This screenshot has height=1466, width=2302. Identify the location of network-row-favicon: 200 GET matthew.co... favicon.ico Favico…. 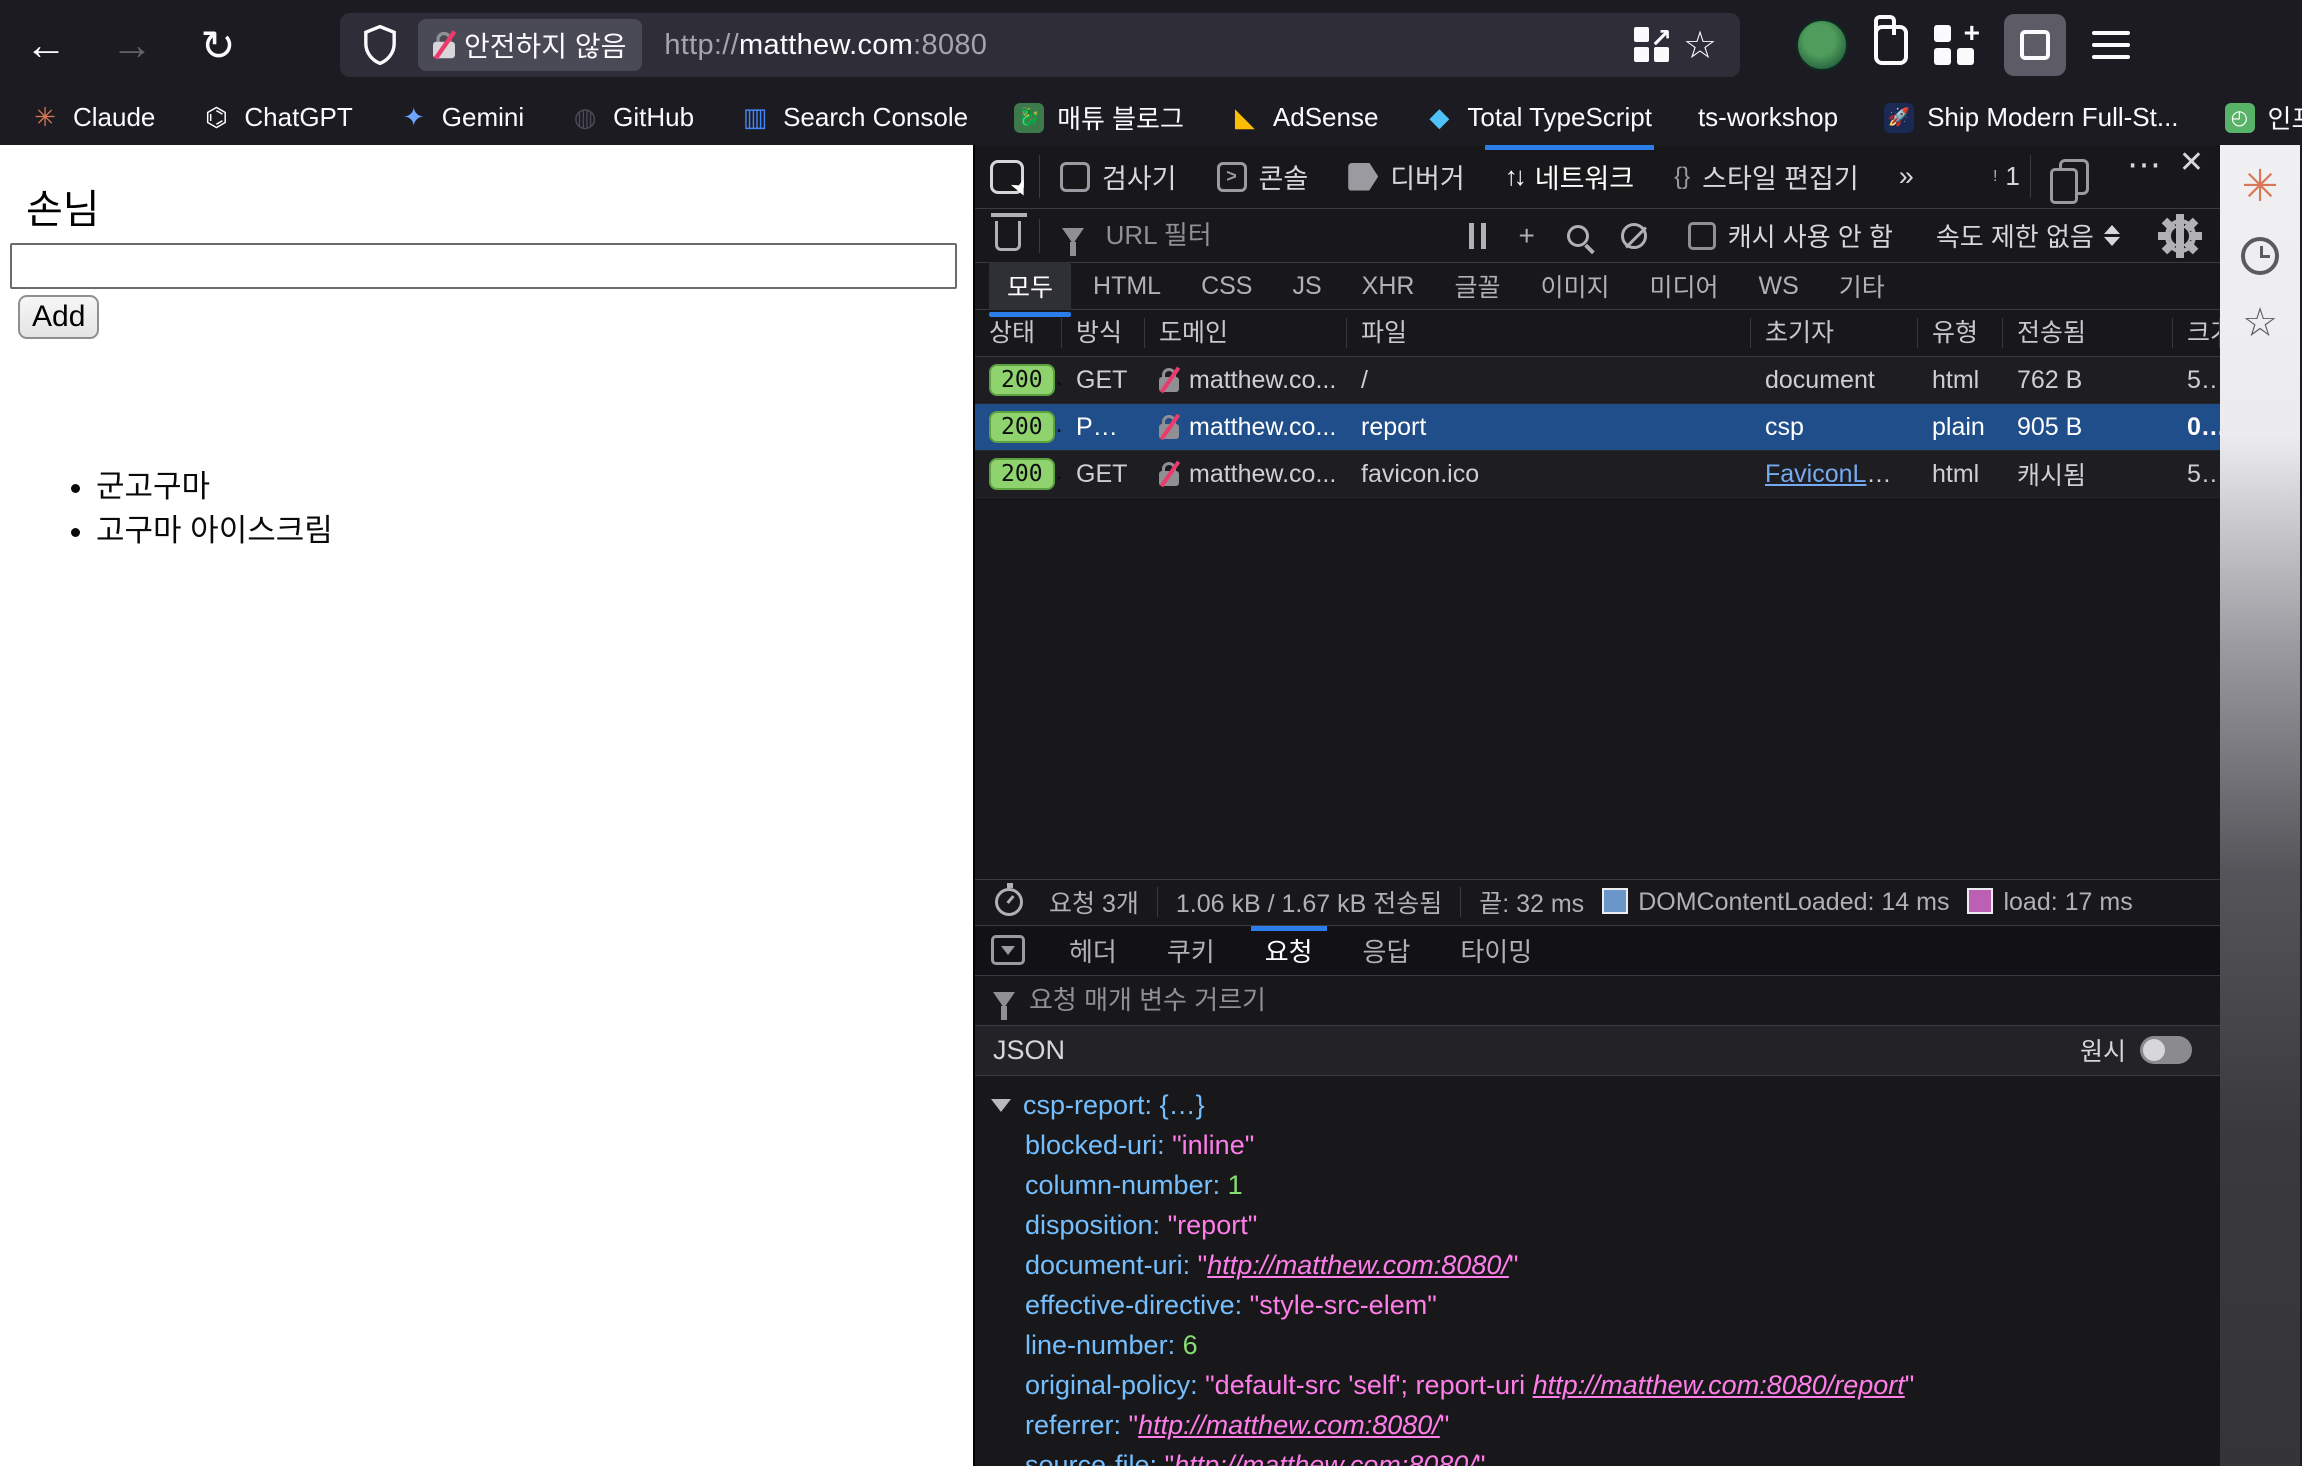
(1597, 474).